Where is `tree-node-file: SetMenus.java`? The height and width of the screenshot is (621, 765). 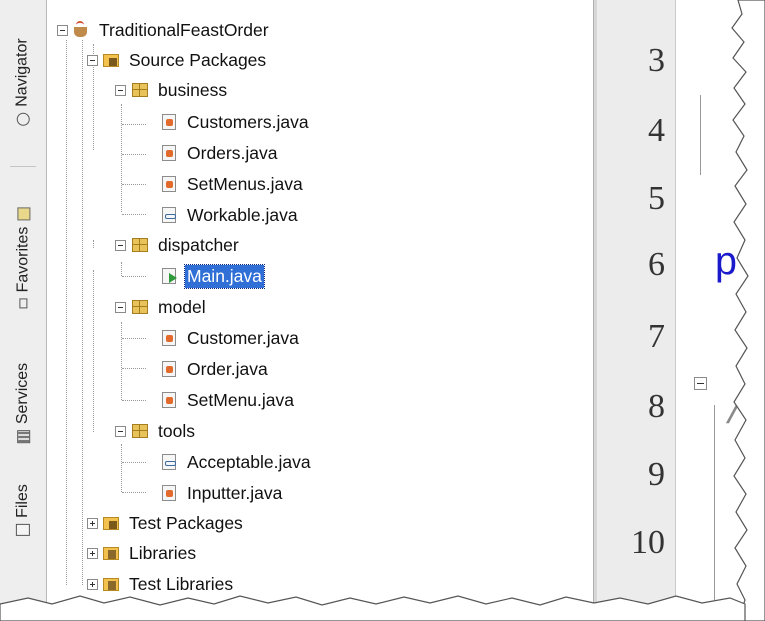 tree-node-file: SetMenus.java is located at coordinates (232, 184).